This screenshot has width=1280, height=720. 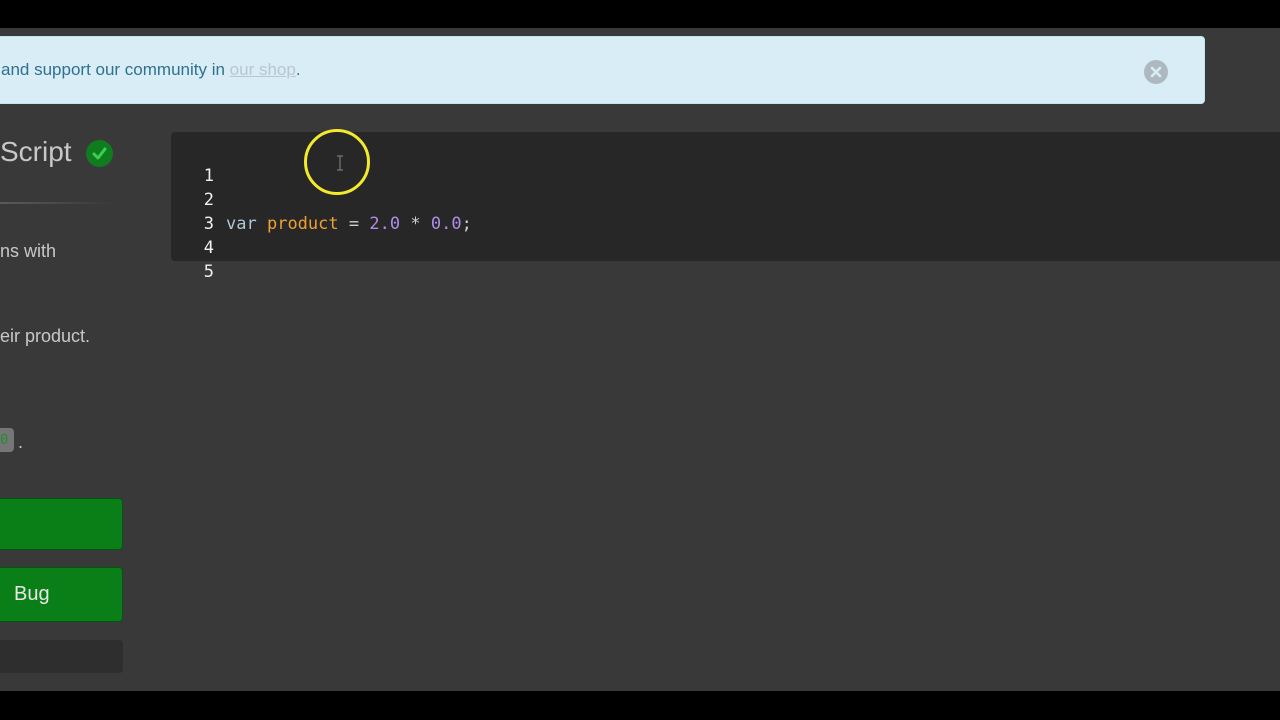 What do you see at coordinates (385, 224) in the screenshot?
I see `number-token: 2.0` at bounding box center [385, 224].